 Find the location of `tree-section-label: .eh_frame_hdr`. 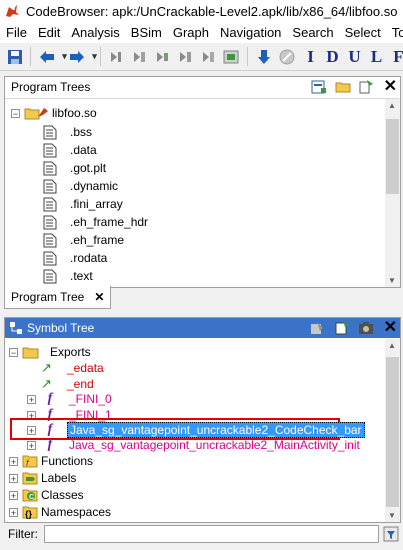

tree-section-label: .eh_frame_hdr is located at coordinates (109, 222).